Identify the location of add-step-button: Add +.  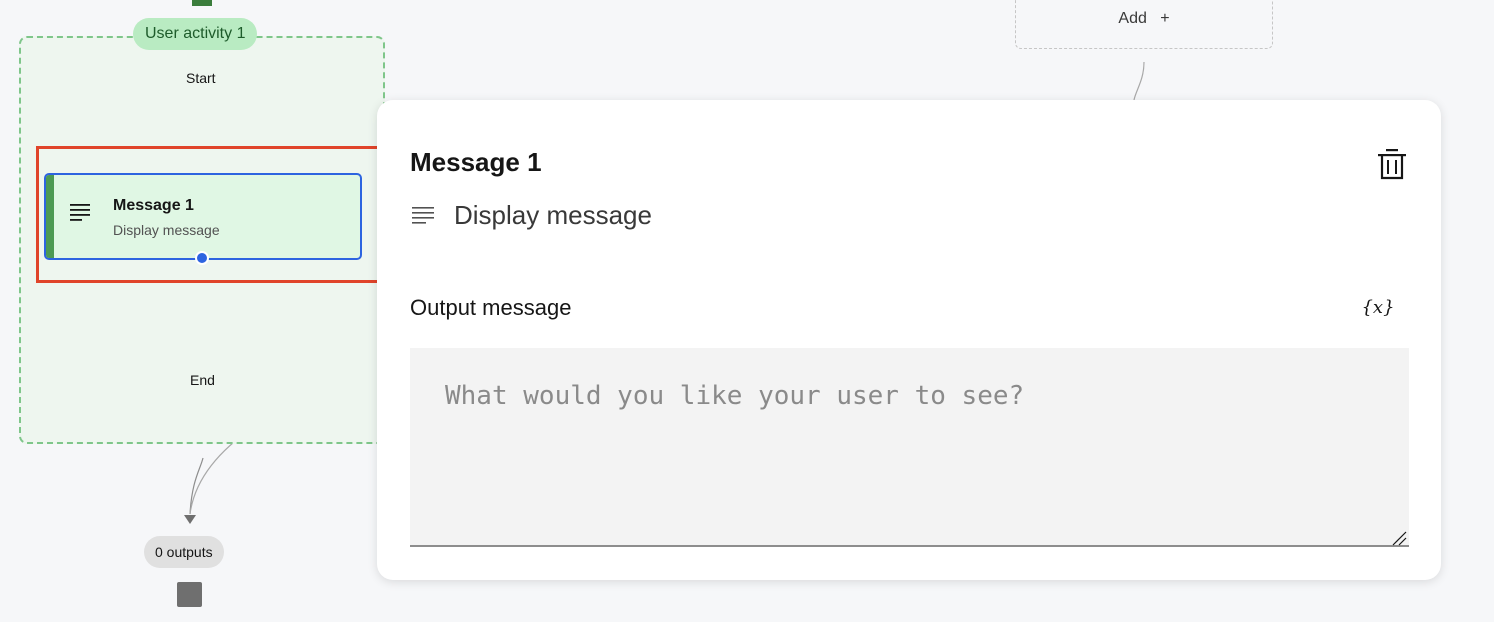
(1144, 24).